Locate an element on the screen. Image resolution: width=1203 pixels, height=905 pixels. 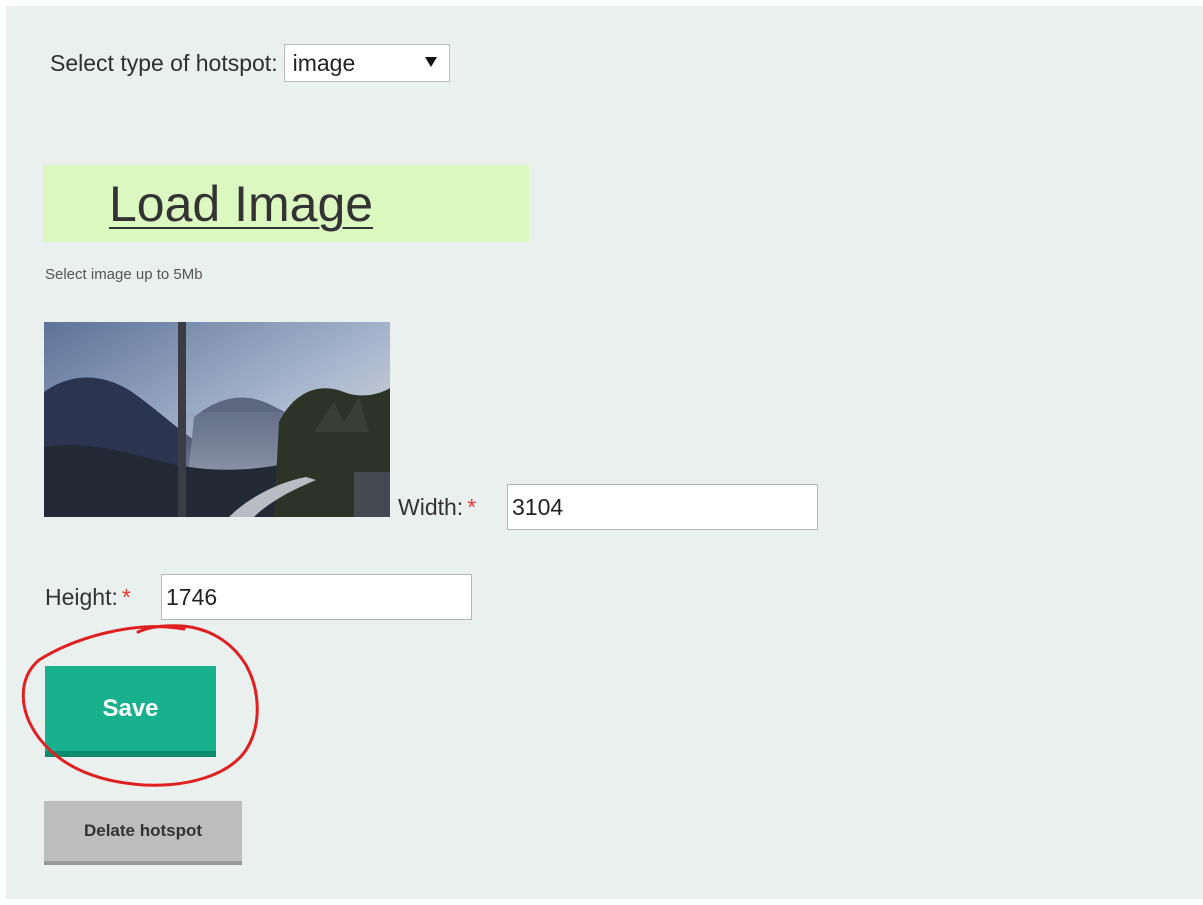
save-button: Save is located at coordinates (130, 711).